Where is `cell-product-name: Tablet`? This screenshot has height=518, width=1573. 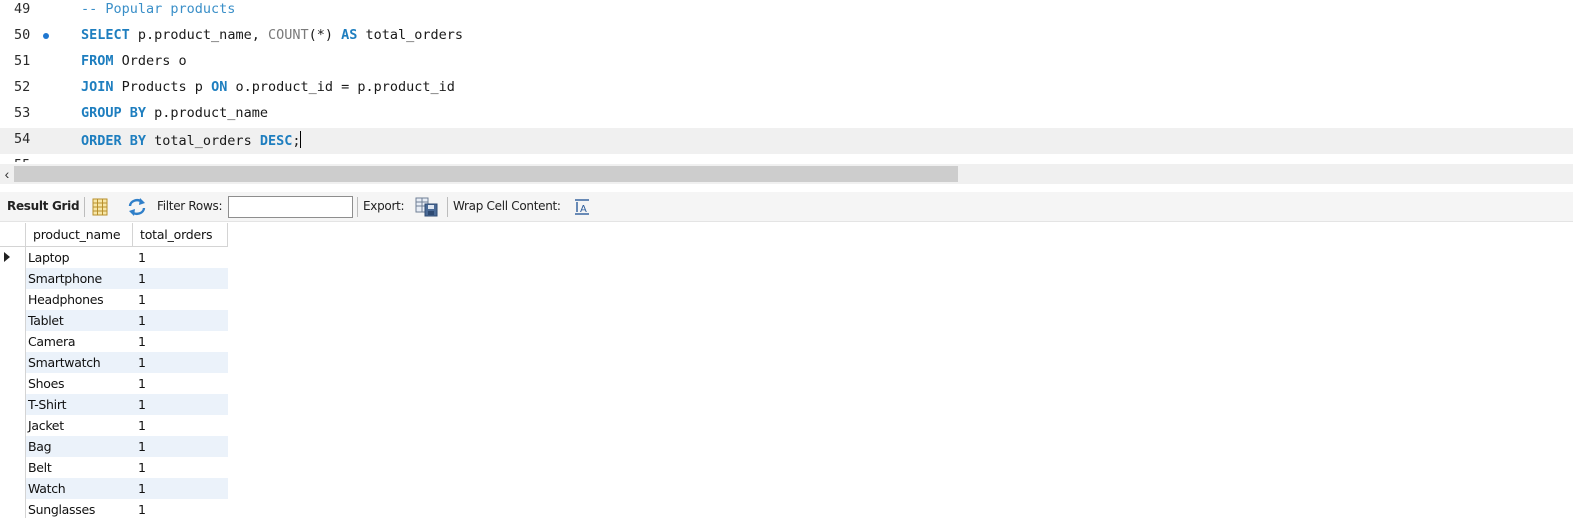
cell-product-name: Tablet is located at coordinates (79, 320).